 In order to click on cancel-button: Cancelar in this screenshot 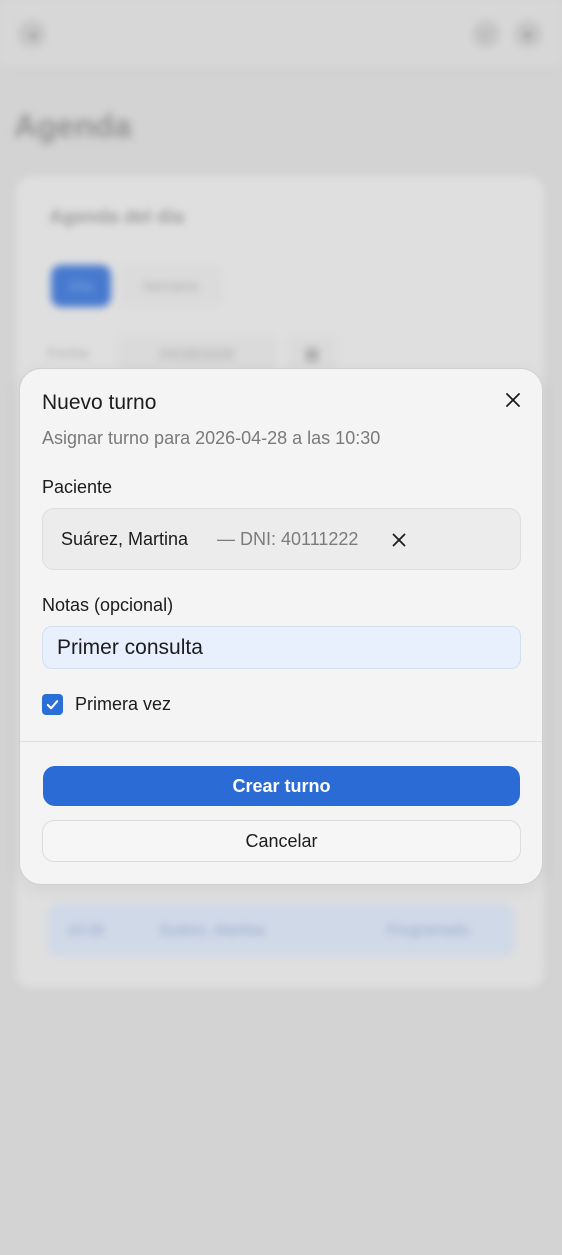, I will do `click(281, 841)`.